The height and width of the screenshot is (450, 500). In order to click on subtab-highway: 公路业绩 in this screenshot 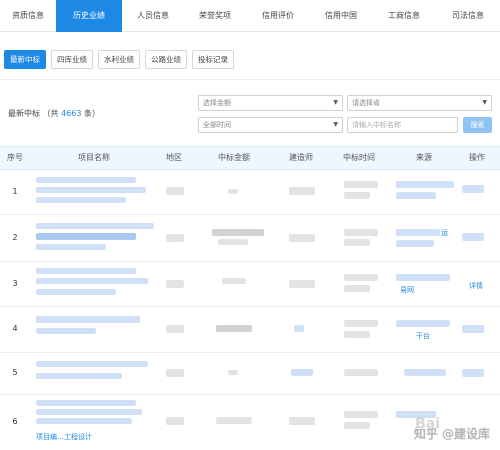, I will do `click(166, 59)`.